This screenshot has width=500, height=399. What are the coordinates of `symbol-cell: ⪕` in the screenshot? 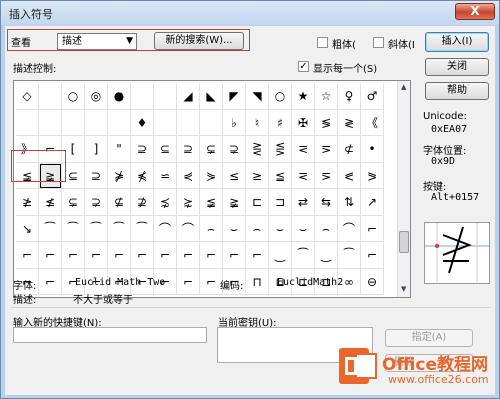 It's located at (349, 175).